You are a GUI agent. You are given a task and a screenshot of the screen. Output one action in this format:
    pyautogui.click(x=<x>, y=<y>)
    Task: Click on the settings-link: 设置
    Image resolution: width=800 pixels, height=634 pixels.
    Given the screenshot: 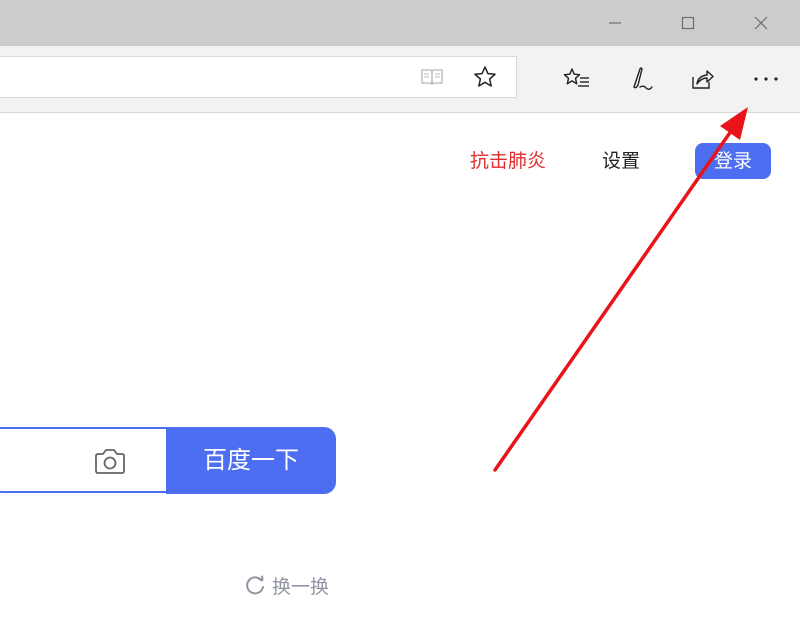 What is the action you would take?
    pyautogui.click(x=621, y=161)
    